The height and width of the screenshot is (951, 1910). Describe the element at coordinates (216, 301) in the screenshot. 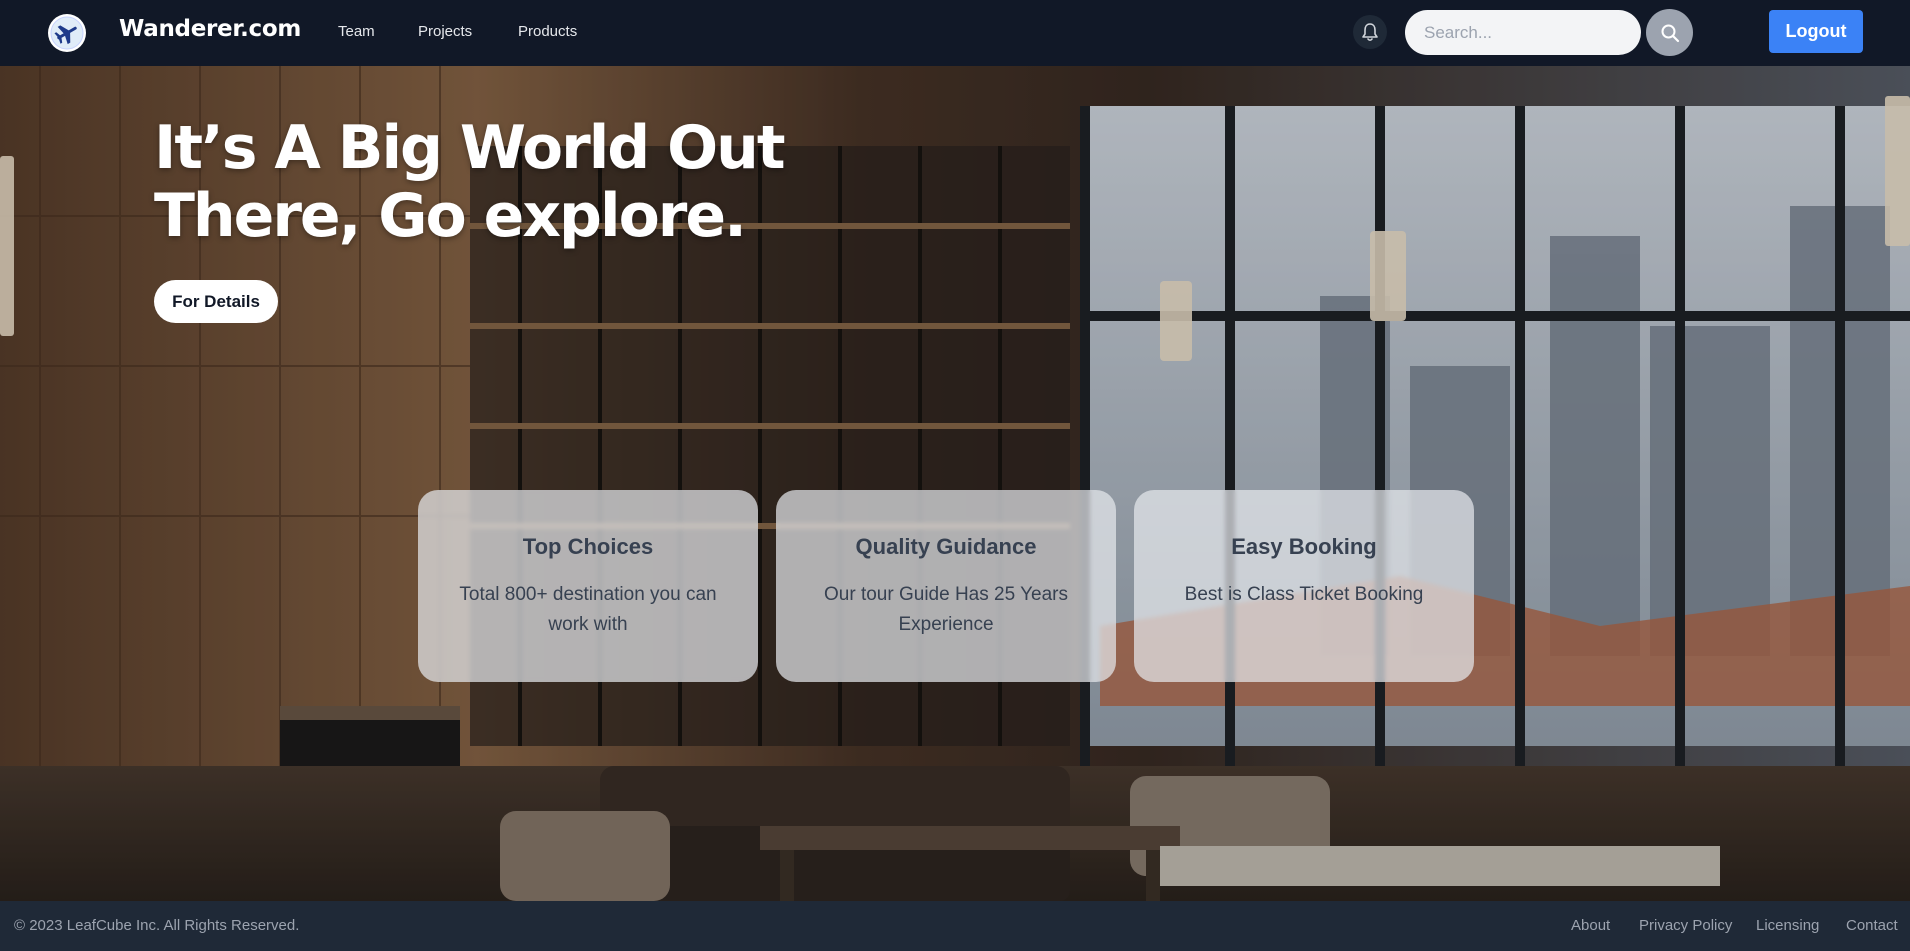

I see `for-details-button: For Details` at that location.